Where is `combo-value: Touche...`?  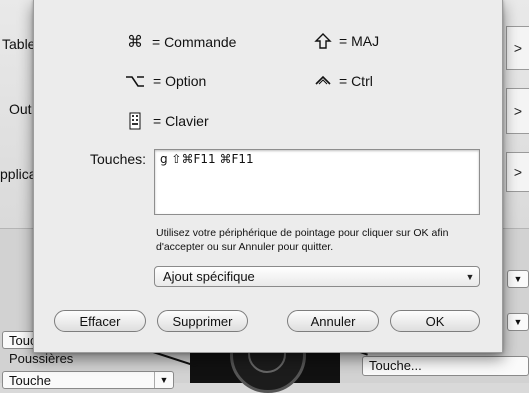 combo-value: Touche... is located at coordinates (395, 365).